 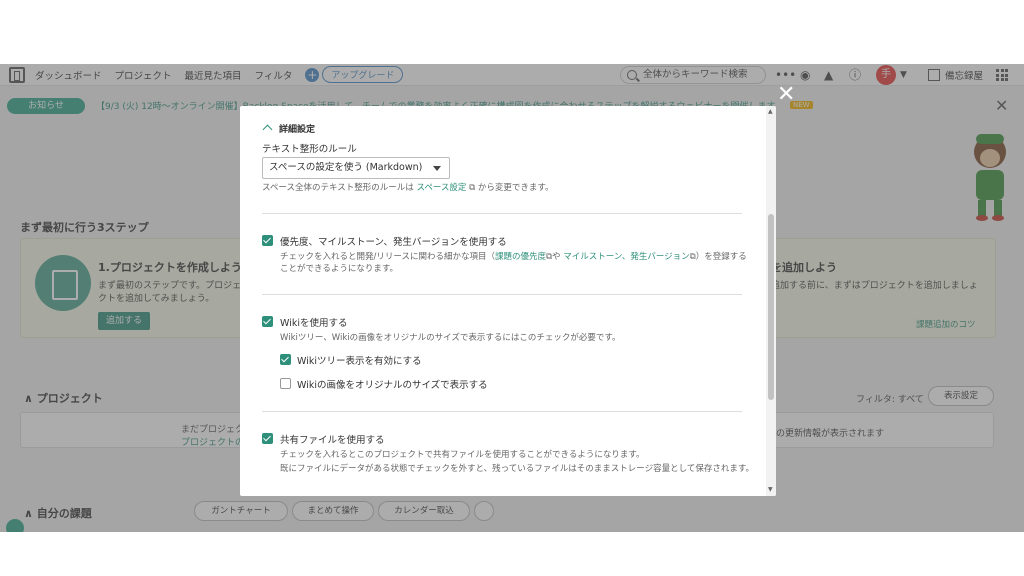 I want to click on scrollbar-thumb, so click(x=771, y=307).